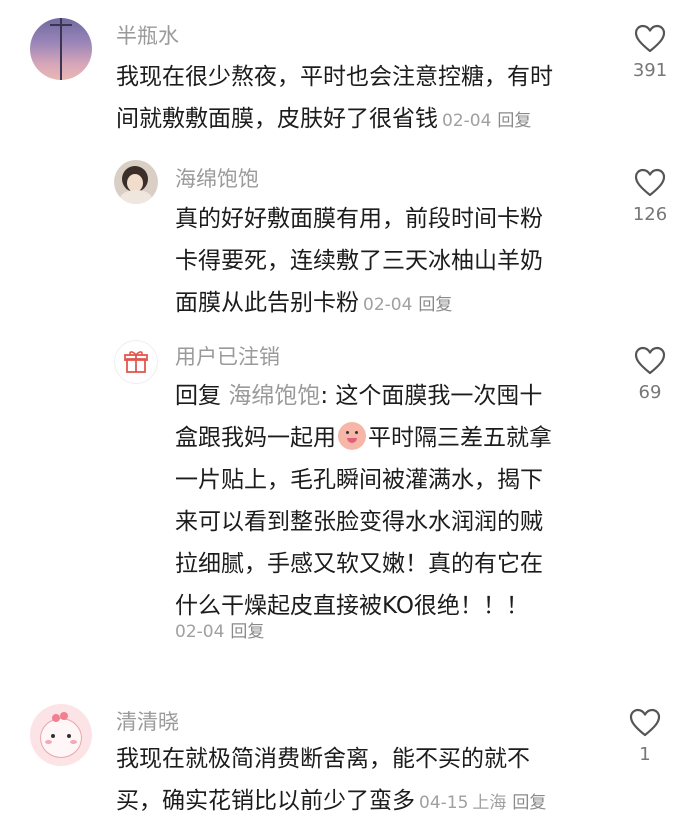 Image resolution: width=690 pixels, height=835 pixels. What do you see at coordinates (650, 214) in the screenshot?
I see `like-count: 126` at bounding box center [650, 214].